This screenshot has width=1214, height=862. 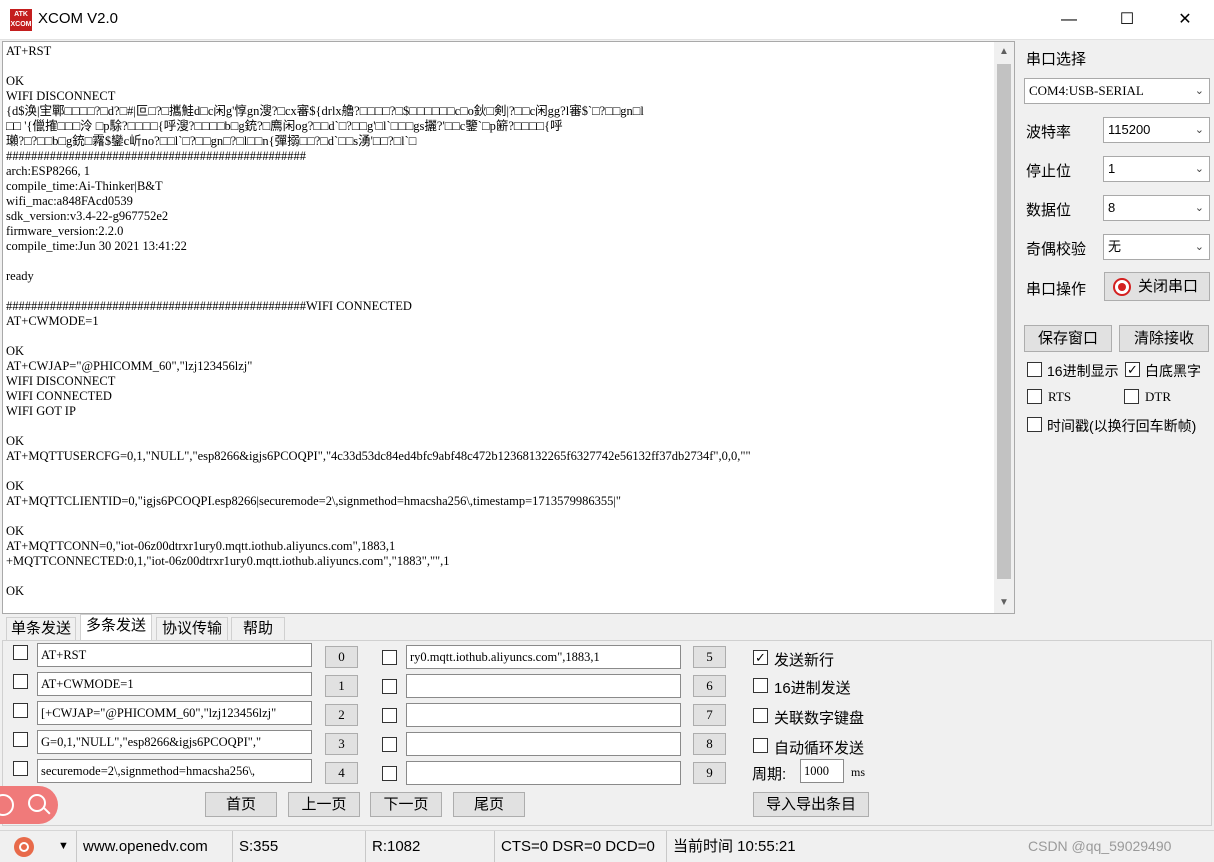 I want to click on baud-select: 115200 ⌄, so click(x=1156, y=130).